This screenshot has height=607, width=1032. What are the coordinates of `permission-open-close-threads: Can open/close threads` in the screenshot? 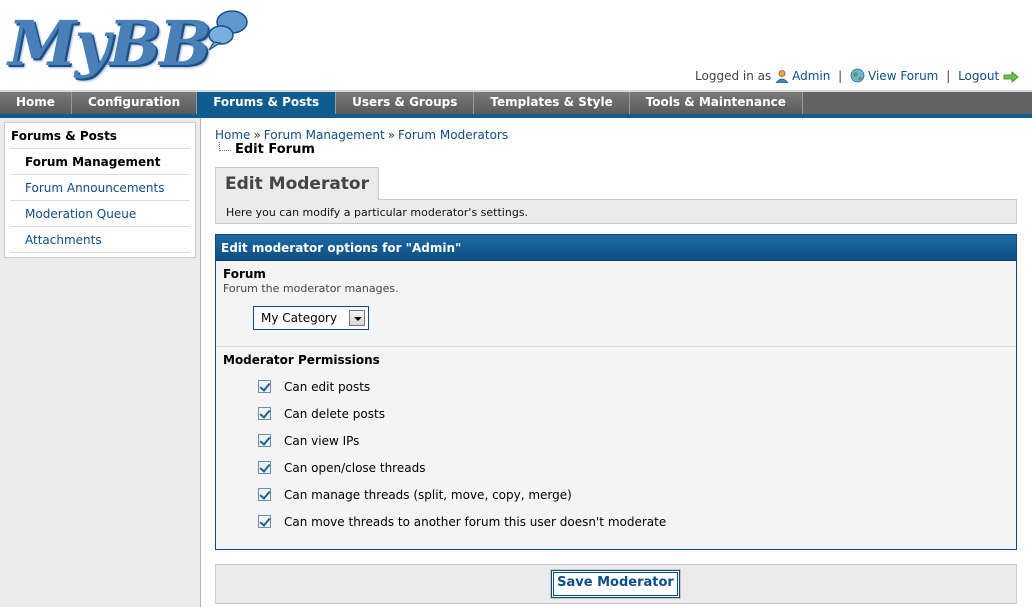 It's located at (341, 468).